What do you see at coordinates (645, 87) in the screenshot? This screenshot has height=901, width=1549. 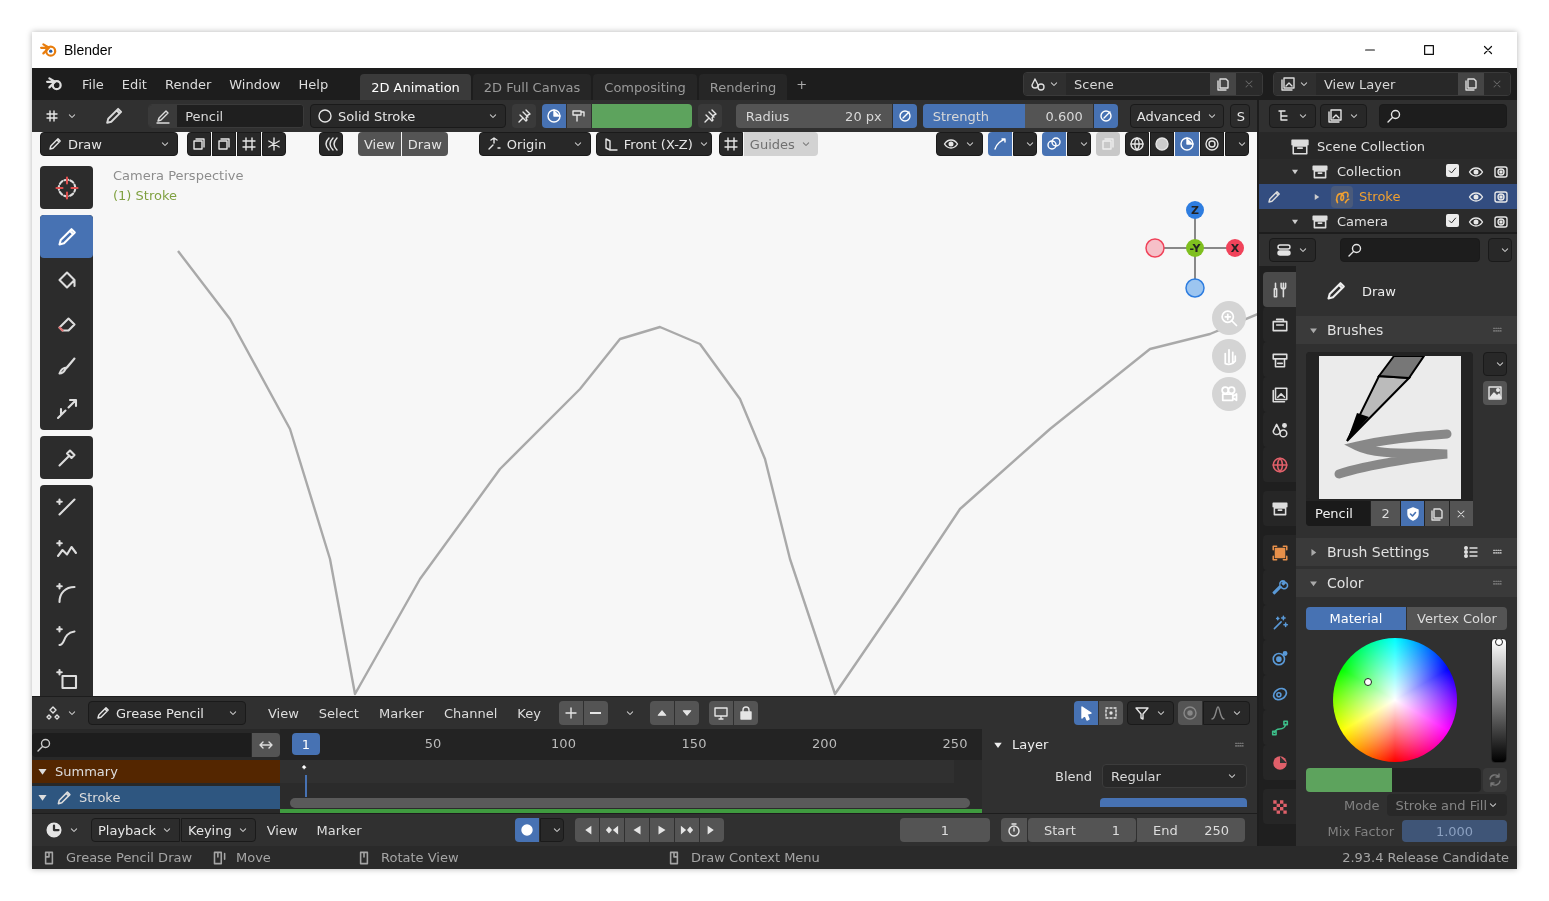 I see `workspace-tab: Compositing` at bounding box center [645, 87].